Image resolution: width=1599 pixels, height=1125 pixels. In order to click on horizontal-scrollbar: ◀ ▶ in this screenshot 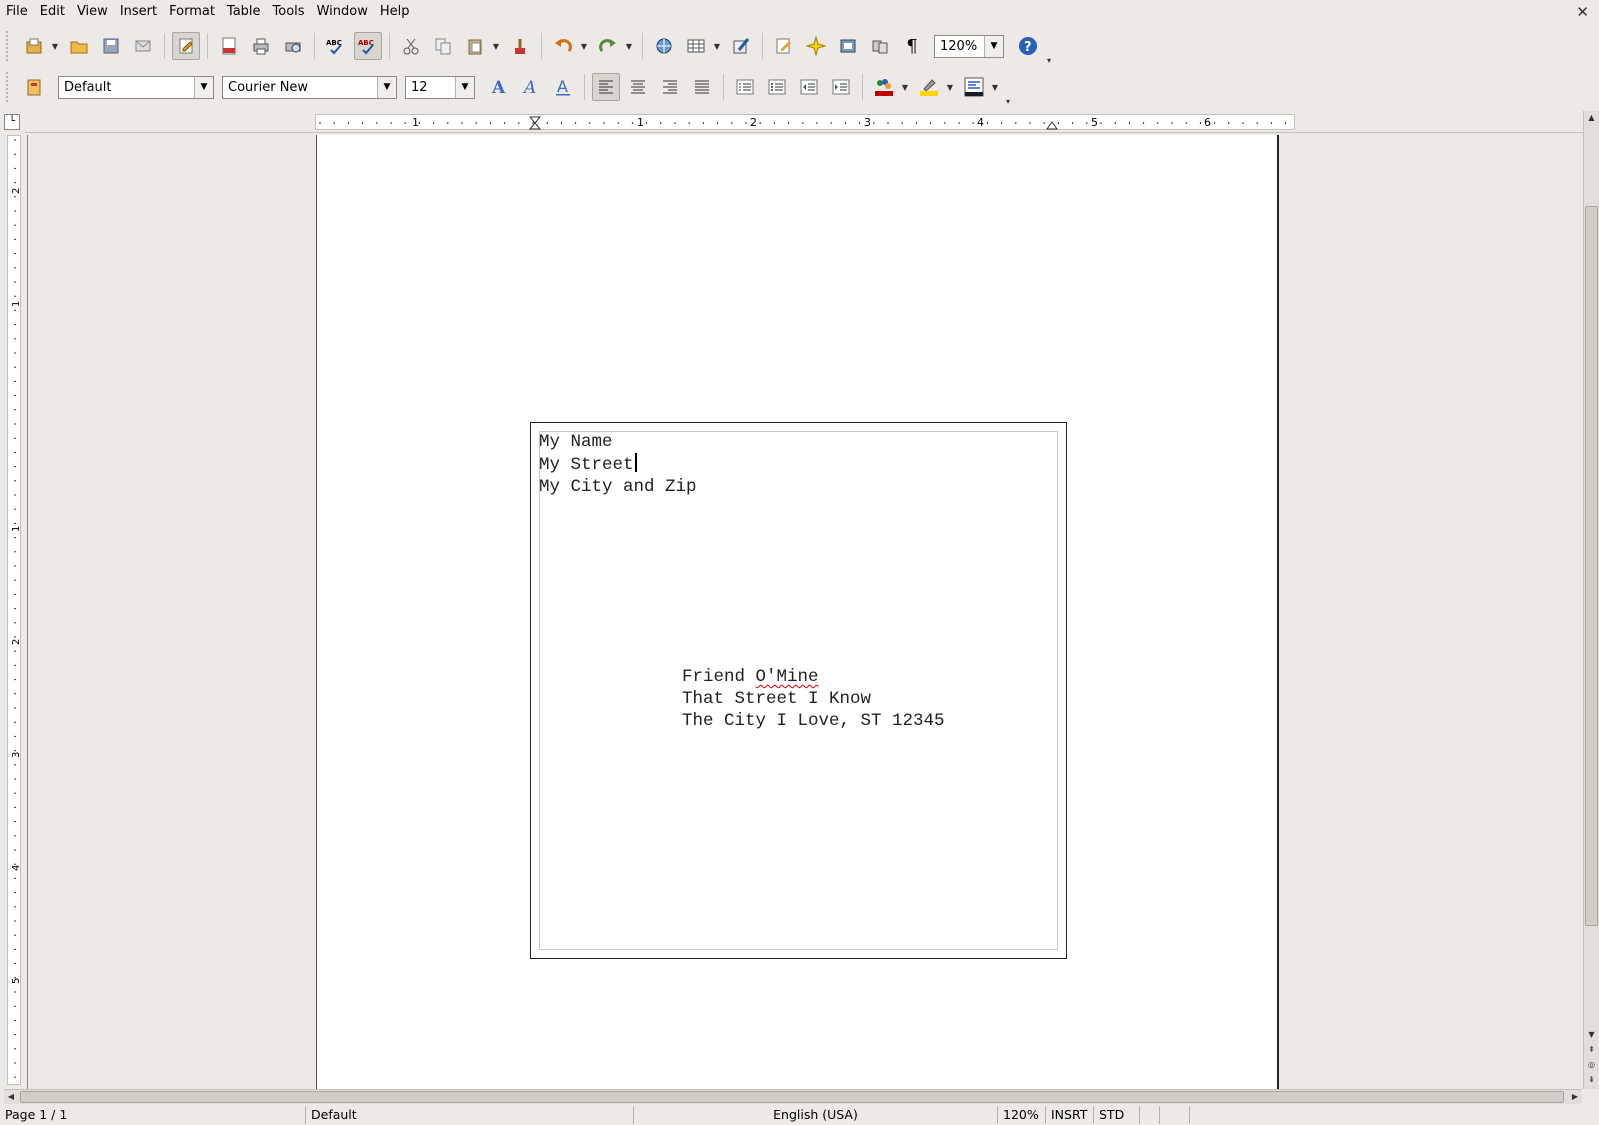, I will do `click(793, 1096)`.